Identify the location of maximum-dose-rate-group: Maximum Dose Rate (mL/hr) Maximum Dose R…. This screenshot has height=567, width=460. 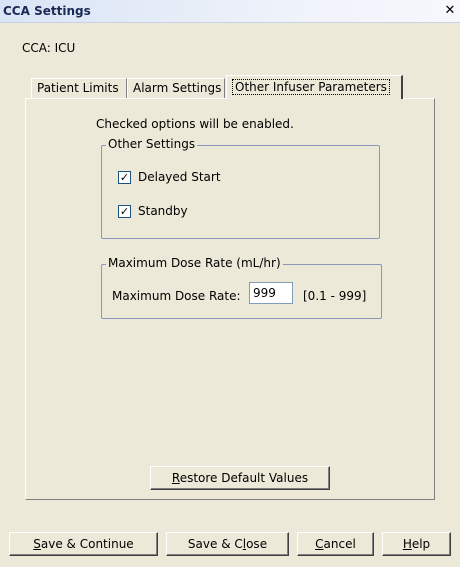
(241, 287).